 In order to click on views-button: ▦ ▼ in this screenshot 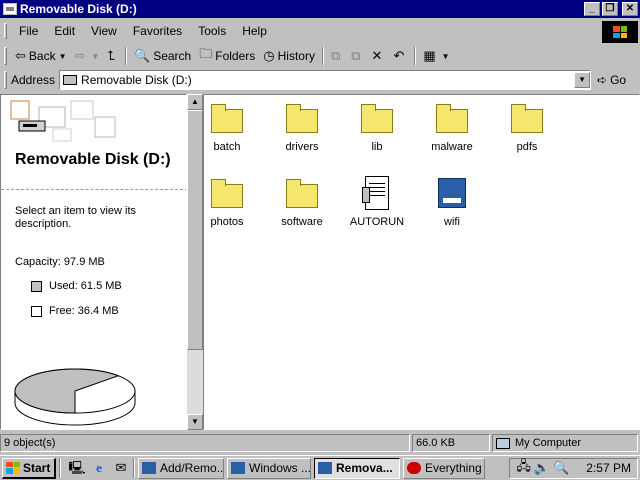, I will do `click(436, 56)`.